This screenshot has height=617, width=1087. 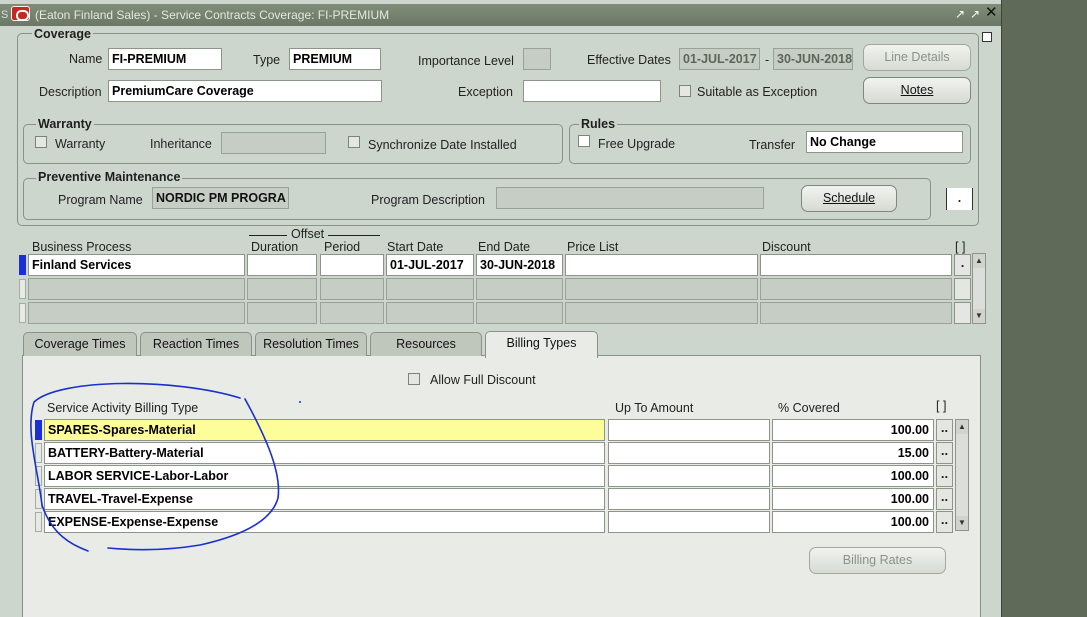 What do you see at coordinates (41, 142) in the screenshot?
I see `warranty-checkbox` at bounding box center [41, 142].